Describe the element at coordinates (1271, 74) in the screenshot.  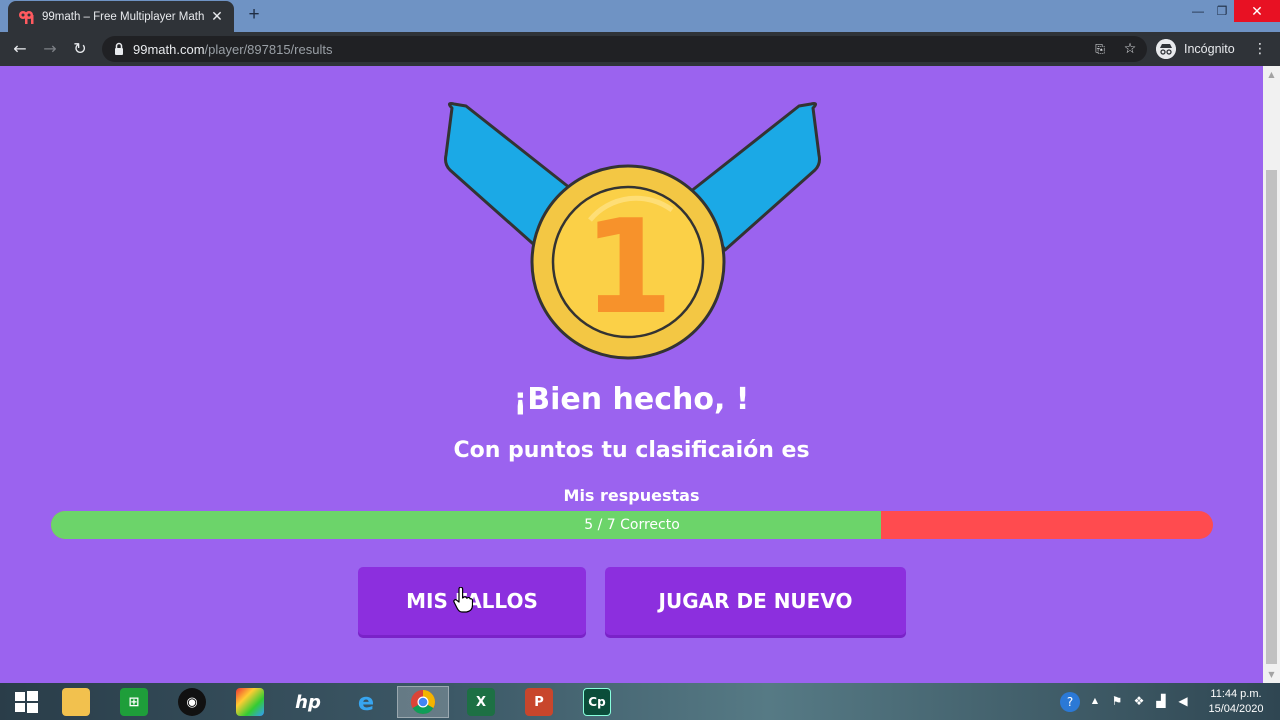
I see `scroll-up-arrow-icon: ▲` at that location.